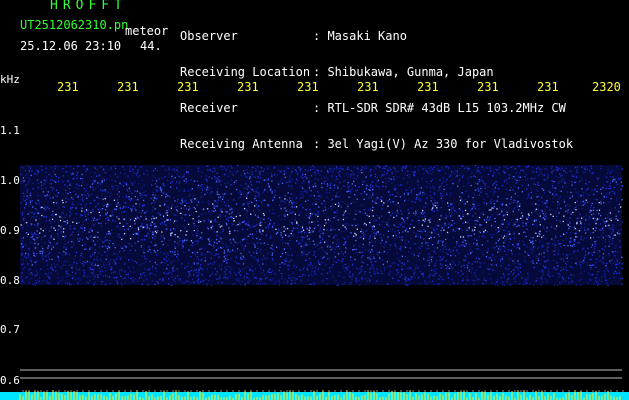 Image resolution: width=629 pixels, height=400 pixels. I want to click on info-label-observer: Observer, so click(209, 36).